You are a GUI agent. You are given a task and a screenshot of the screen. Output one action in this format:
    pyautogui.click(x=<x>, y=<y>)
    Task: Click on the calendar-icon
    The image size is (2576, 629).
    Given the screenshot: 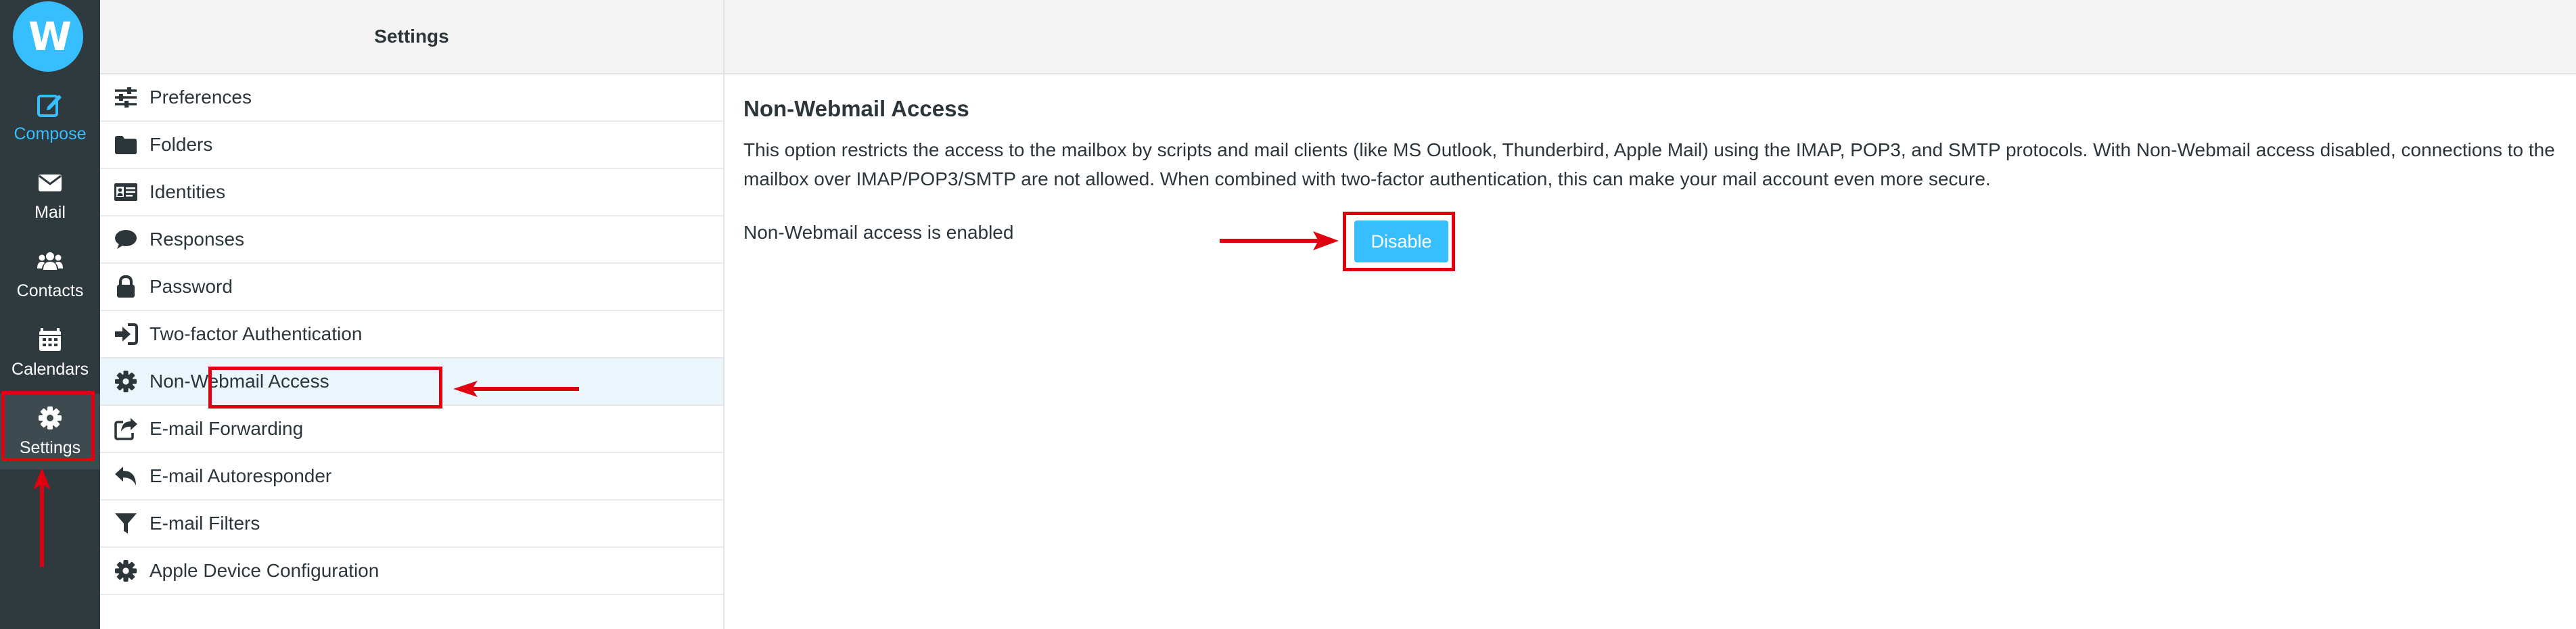 What is the action you would take?
    pyautogui.click(x=50, y=339)
    